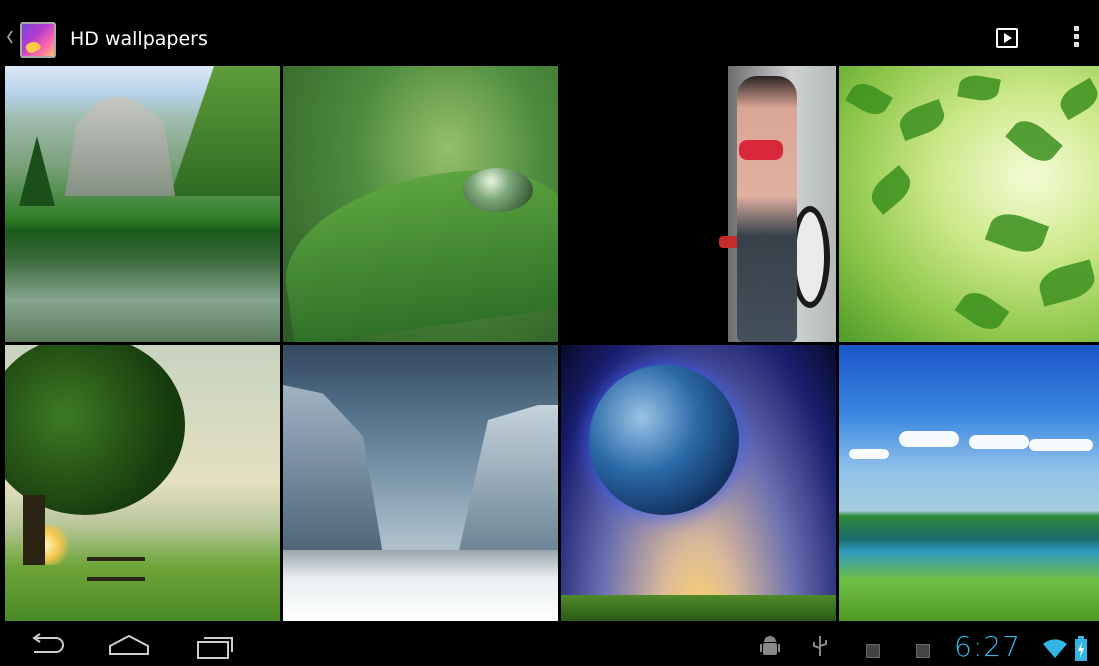 The height and width of the screenshot is (666, 1099). Describe the element at coordinates (969, 483) in the screenshot. I see `wallpaper-thumbnail-landscape` at that location.